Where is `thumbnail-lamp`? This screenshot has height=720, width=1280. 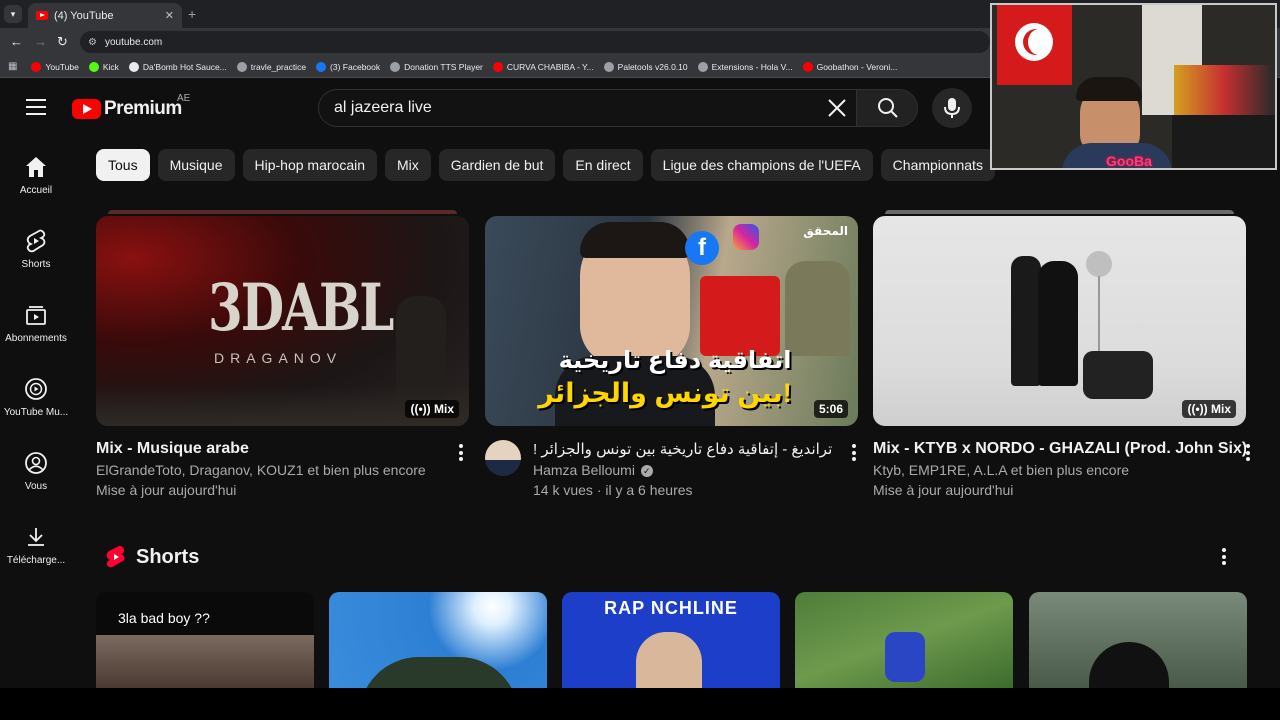
thumbnail-lamp is located at coordinates (1099, 264).